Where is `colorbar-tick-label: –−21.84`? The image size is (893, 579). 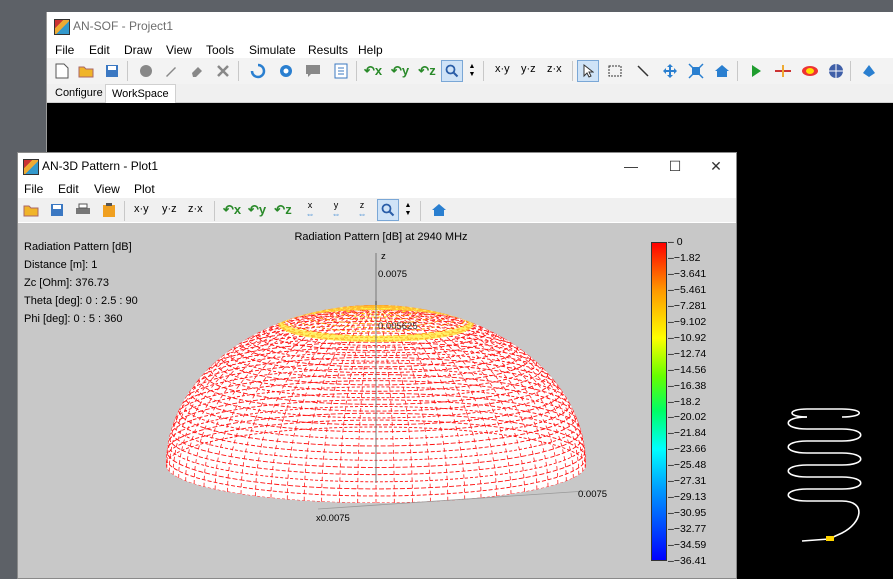 colorbar-tick-label: –−21.84 is located at coordinates (687, 433).